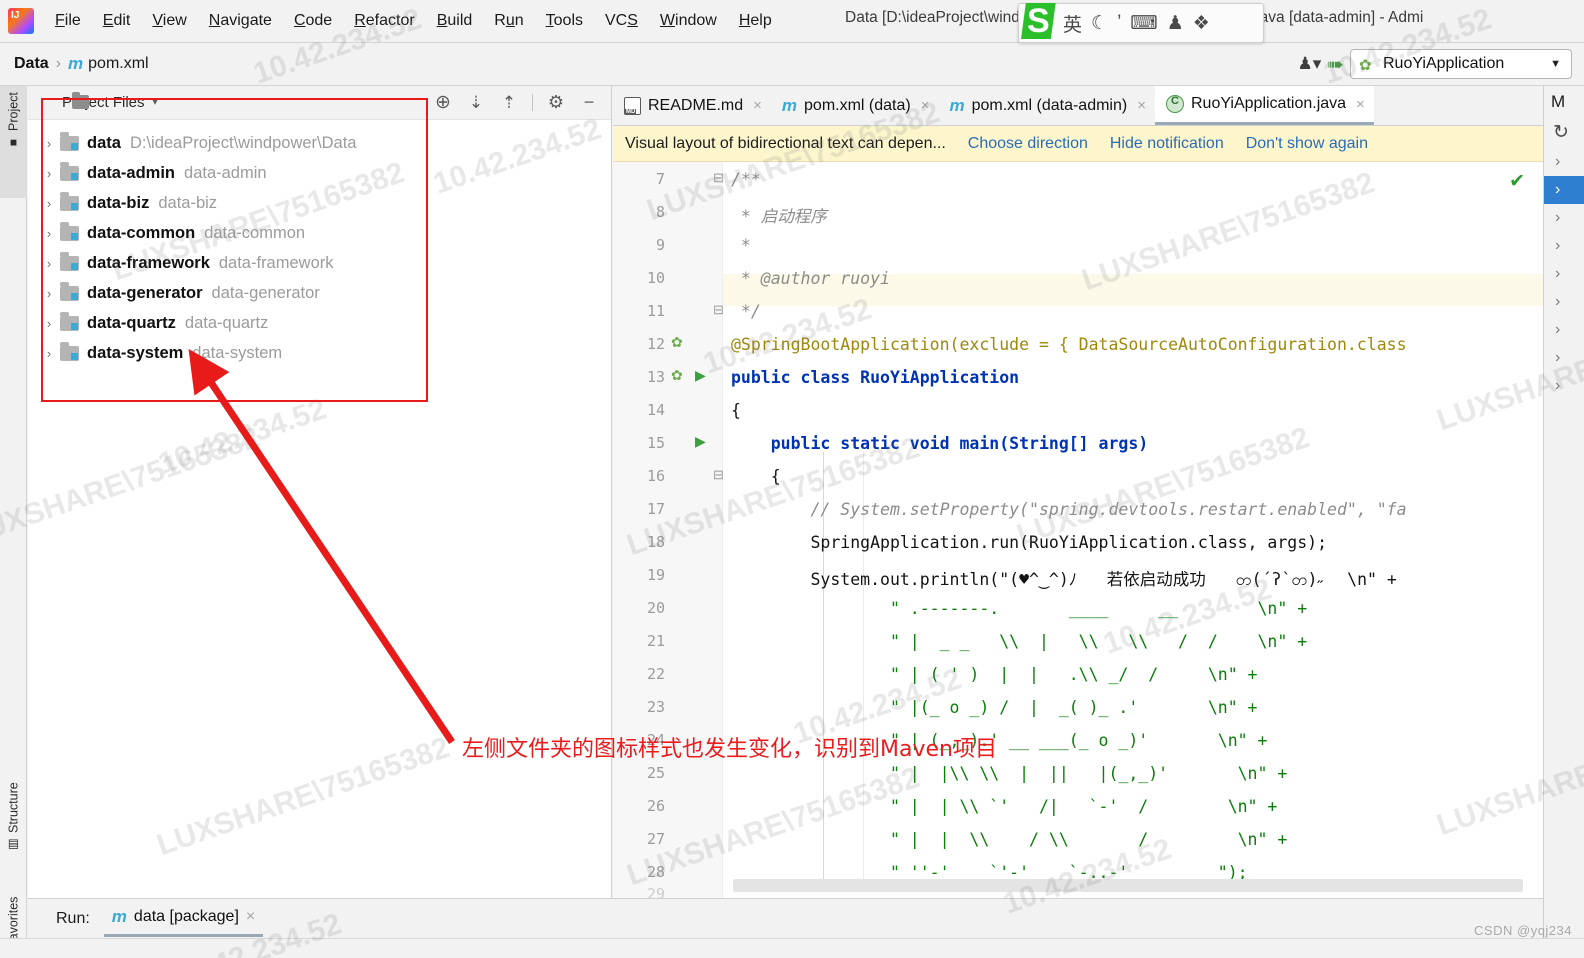 Image resolution: width=1584 pixels, height=958 pixels. What do you see at coordinates (155, 102) in the screenshot?
I see `chevron-down-icon: ▾` at bounding box center [155, 102].